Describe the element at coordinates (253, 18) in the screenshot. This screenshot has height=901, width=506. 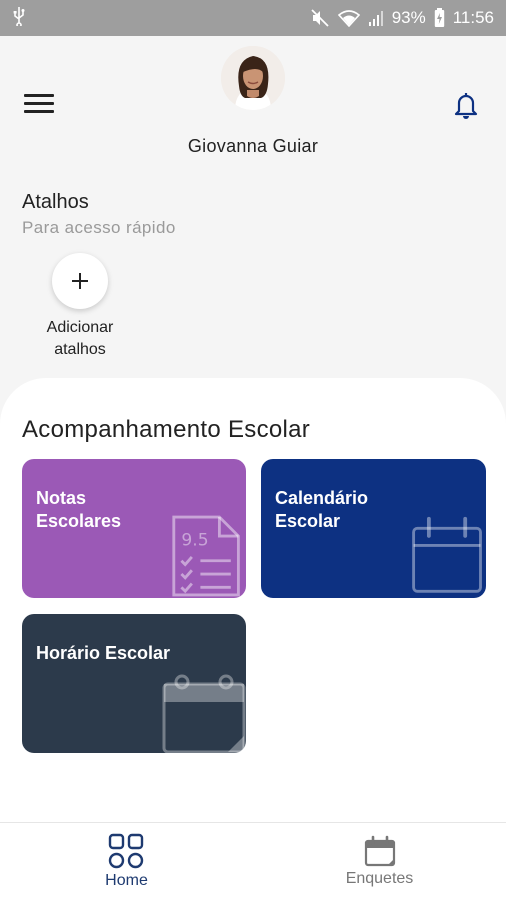
I see `status-bar: 93% 11:56` at that location.